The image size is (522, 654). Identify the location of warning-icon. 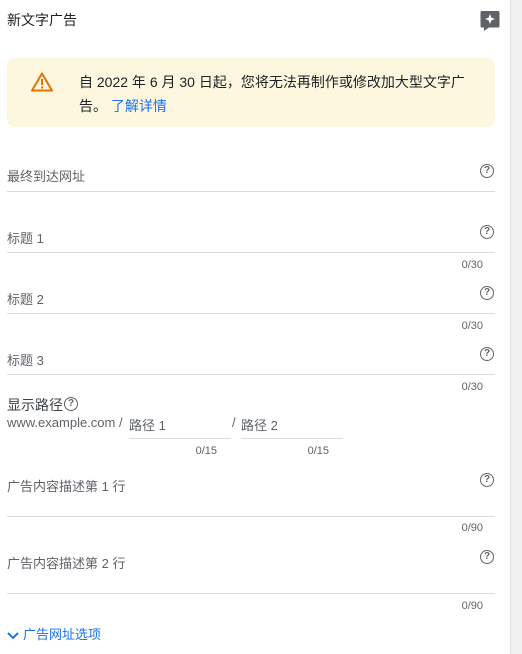
(42, 82).